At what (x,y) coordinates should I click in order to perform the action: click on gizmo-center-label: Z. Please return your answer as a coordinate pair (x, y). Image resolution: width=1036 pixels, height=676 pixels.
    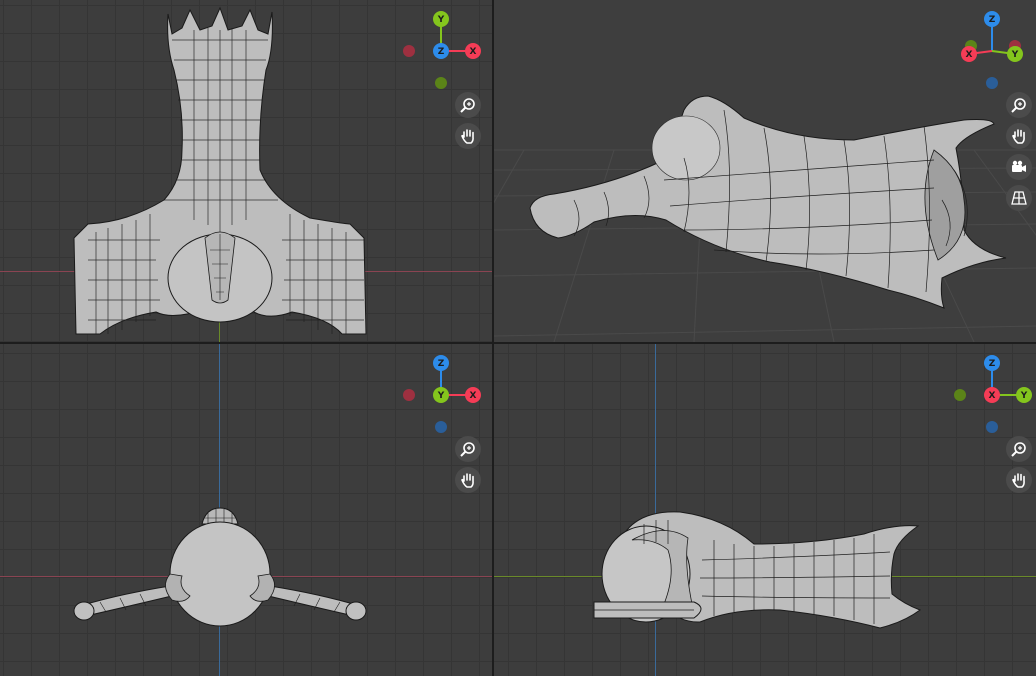
    Looking at the image, I should click on (441, 52).